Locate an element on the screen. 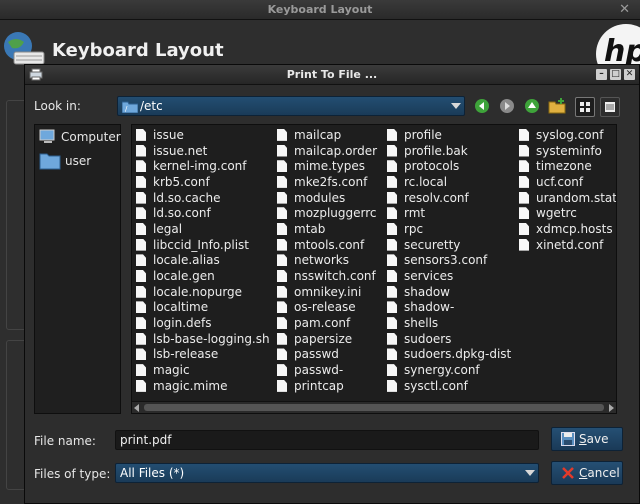 The width and height of the screenshot is (640, 504). file-item: sensors3.conf is located at coordinates (449, 261).